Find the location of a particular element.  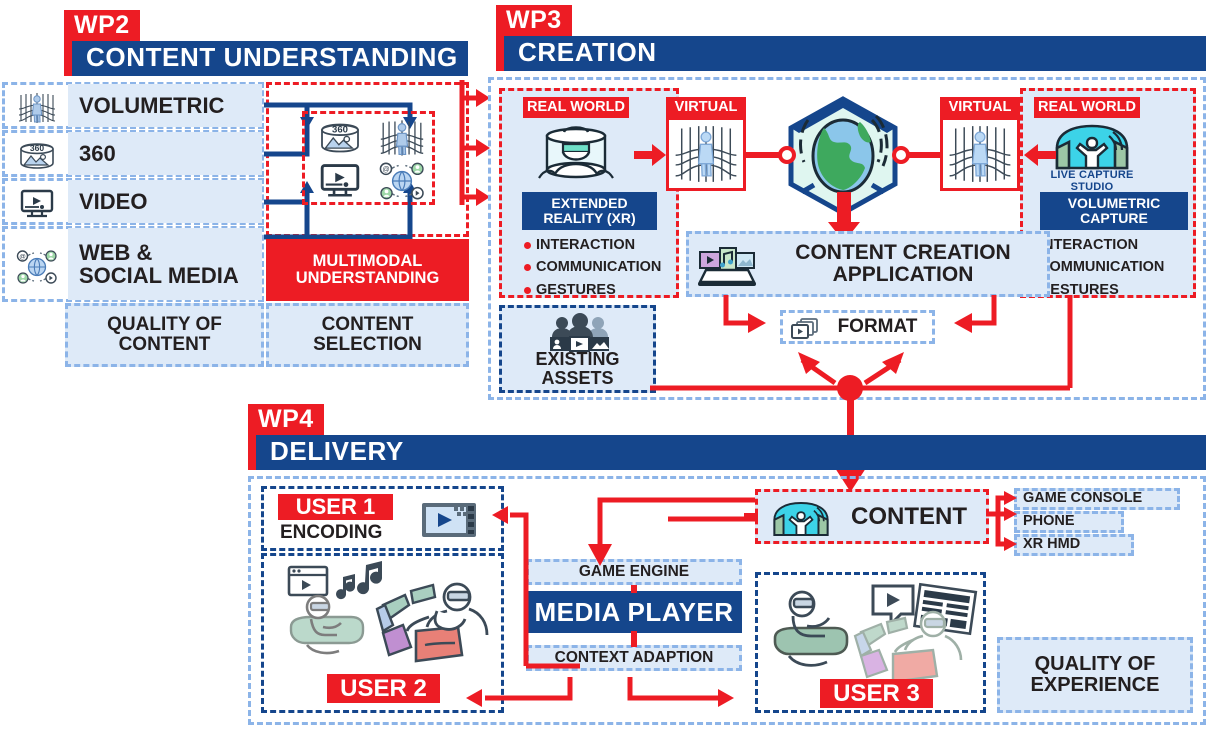

wp4-user1-sub: ENCODING is located at coordinates (331, 533).